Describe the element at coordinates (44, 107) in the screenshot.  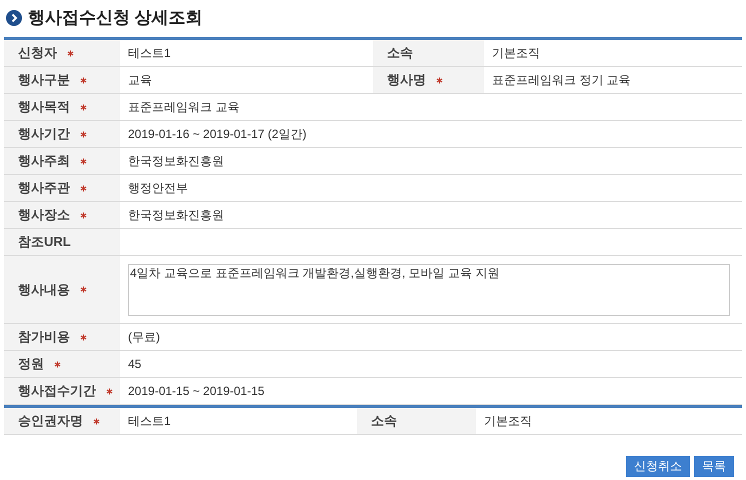
I see `field-label: 행사목적` at that location.